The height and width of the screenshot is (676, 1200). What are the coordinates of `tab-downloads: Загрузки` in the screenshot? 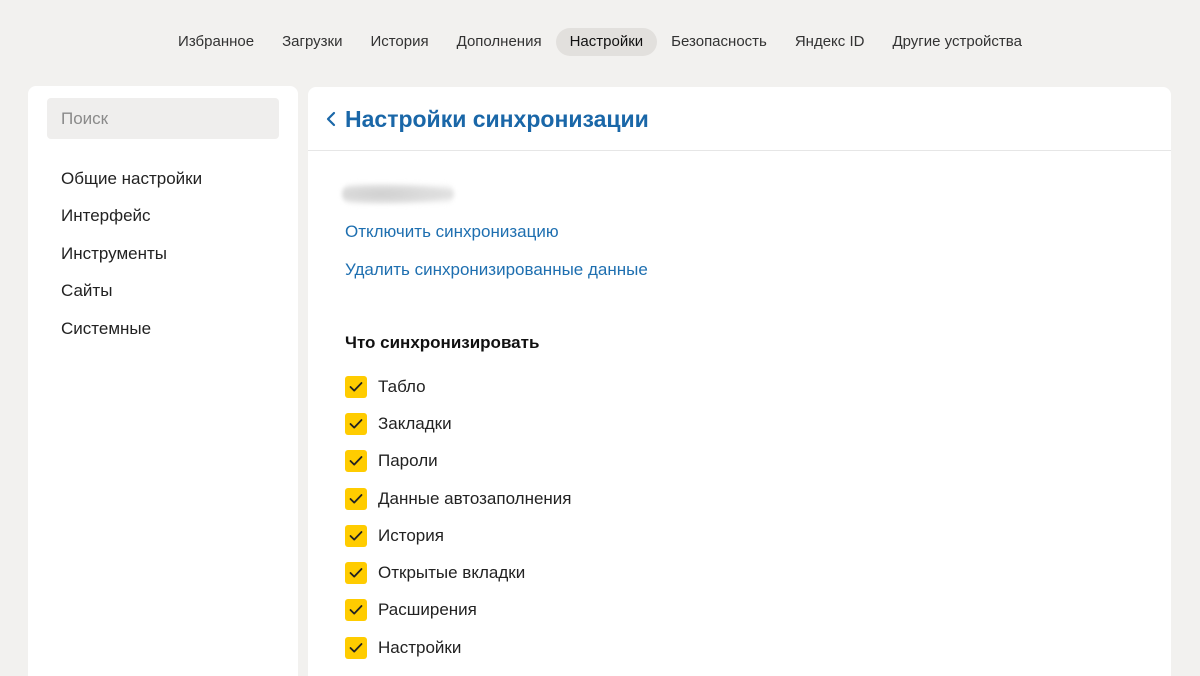 It's located at (312, 42).